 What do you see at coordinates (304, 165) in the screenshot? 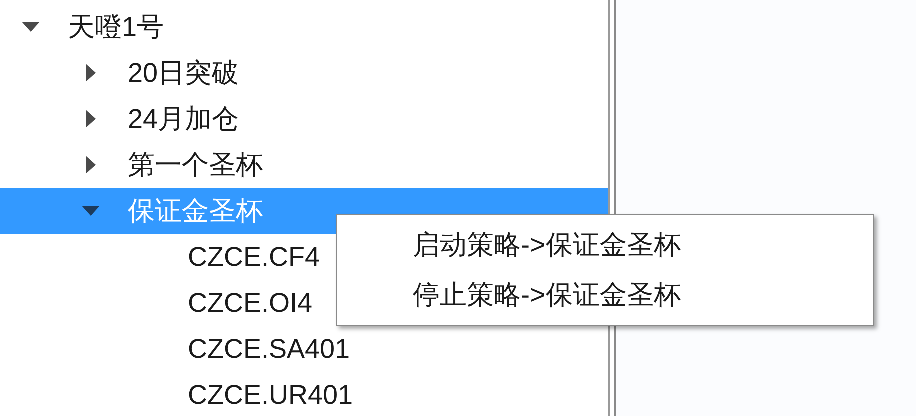
I see `tree-item: 第一个圣杯` at bounding box center [304, 165].